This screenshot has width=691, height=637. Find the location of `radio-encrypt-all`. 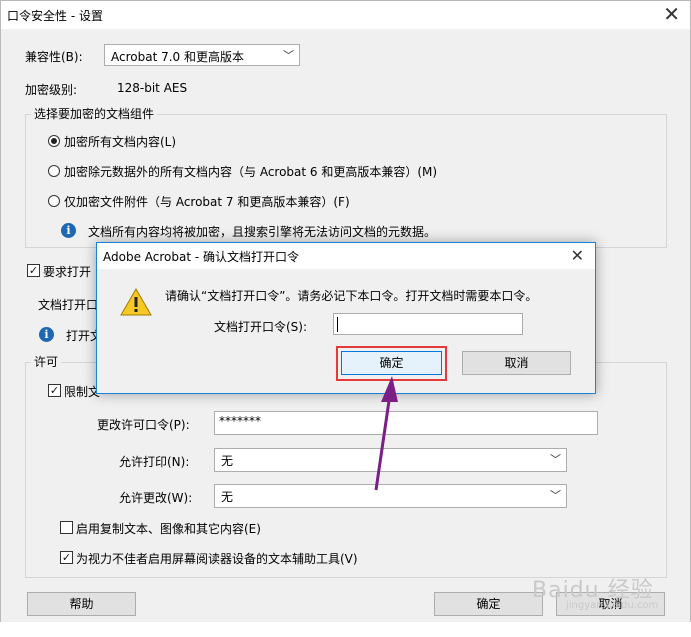

radio-encrypt-all is located at coordinates (54, 141).